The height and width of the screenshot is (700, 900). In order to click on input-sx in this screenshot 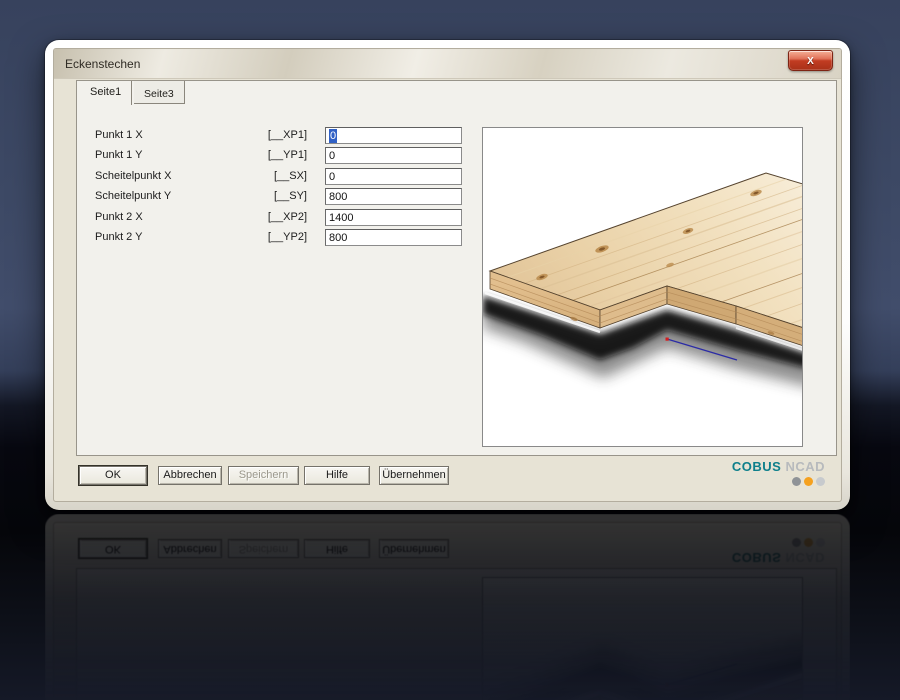, I will do `click(393, 176)`.